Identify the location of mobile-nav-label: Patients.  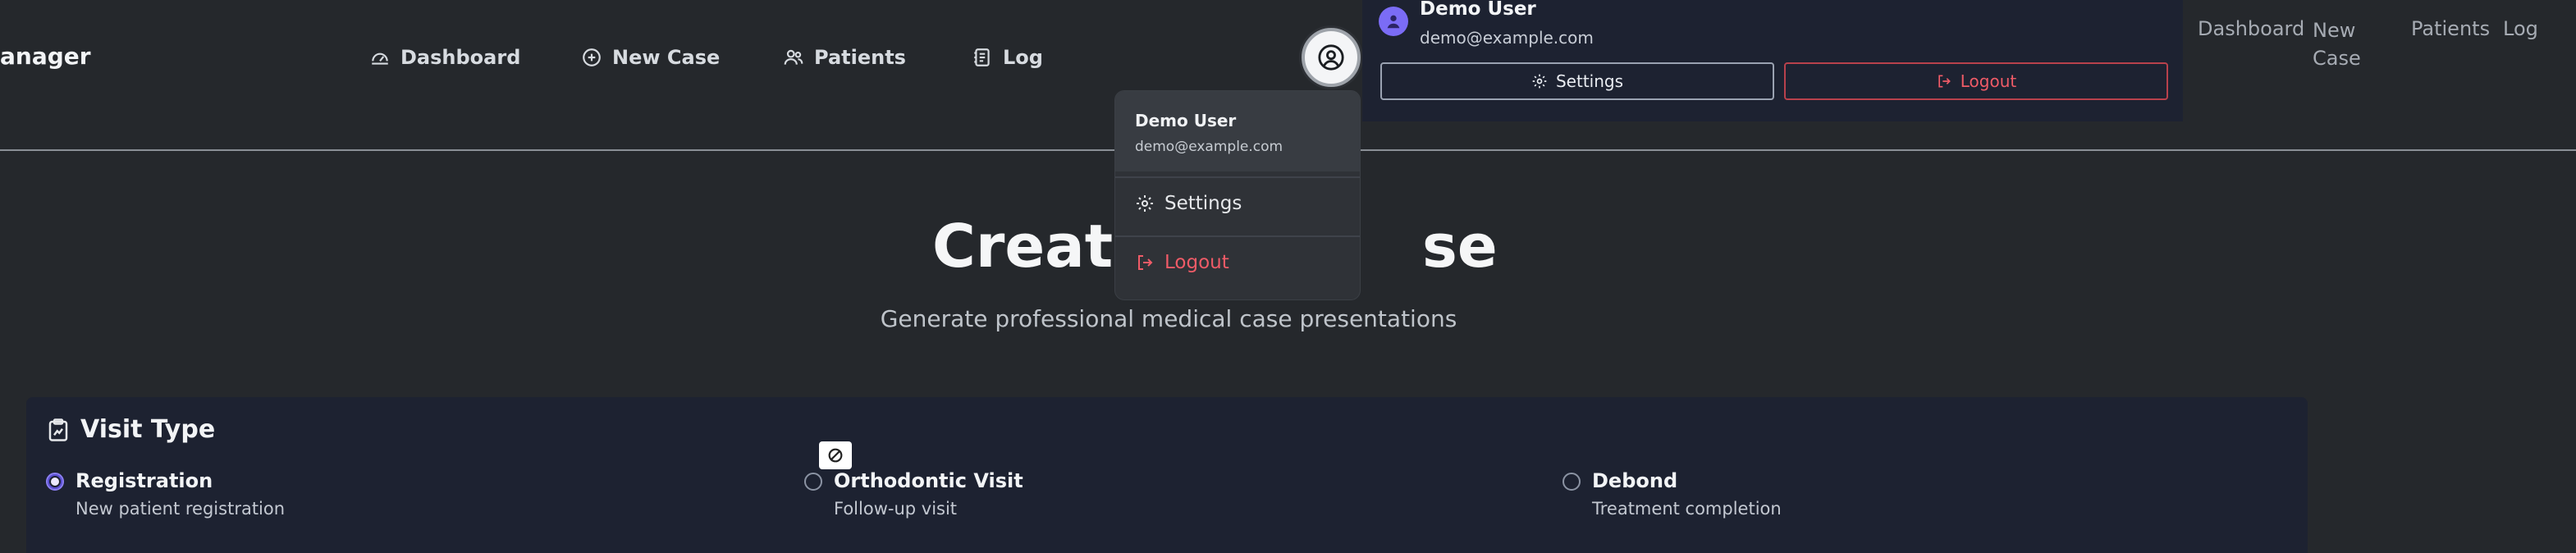
(2451, 28).